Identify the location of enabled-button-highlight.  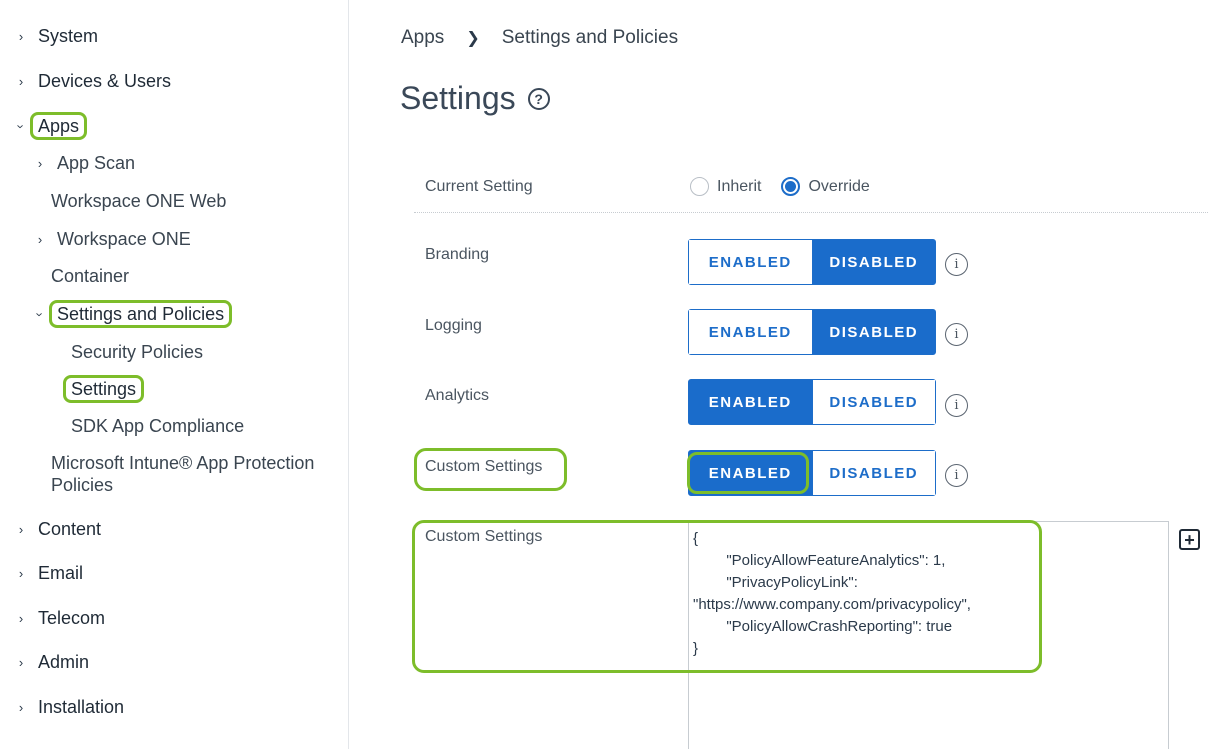
(748, 473).